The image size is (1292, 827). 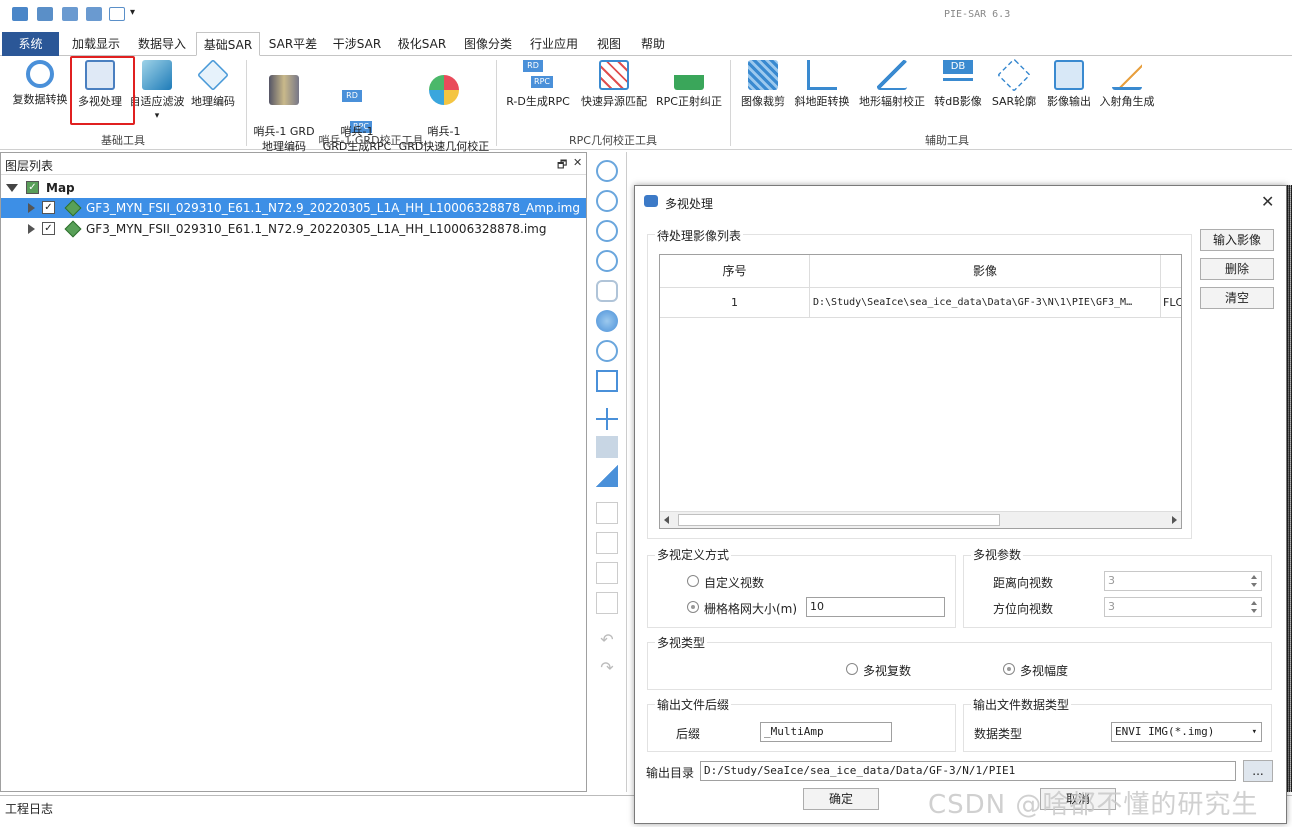 I want to click on title-bar: ▾ PIE-SAR 6.3, so click(x=646, y=15).